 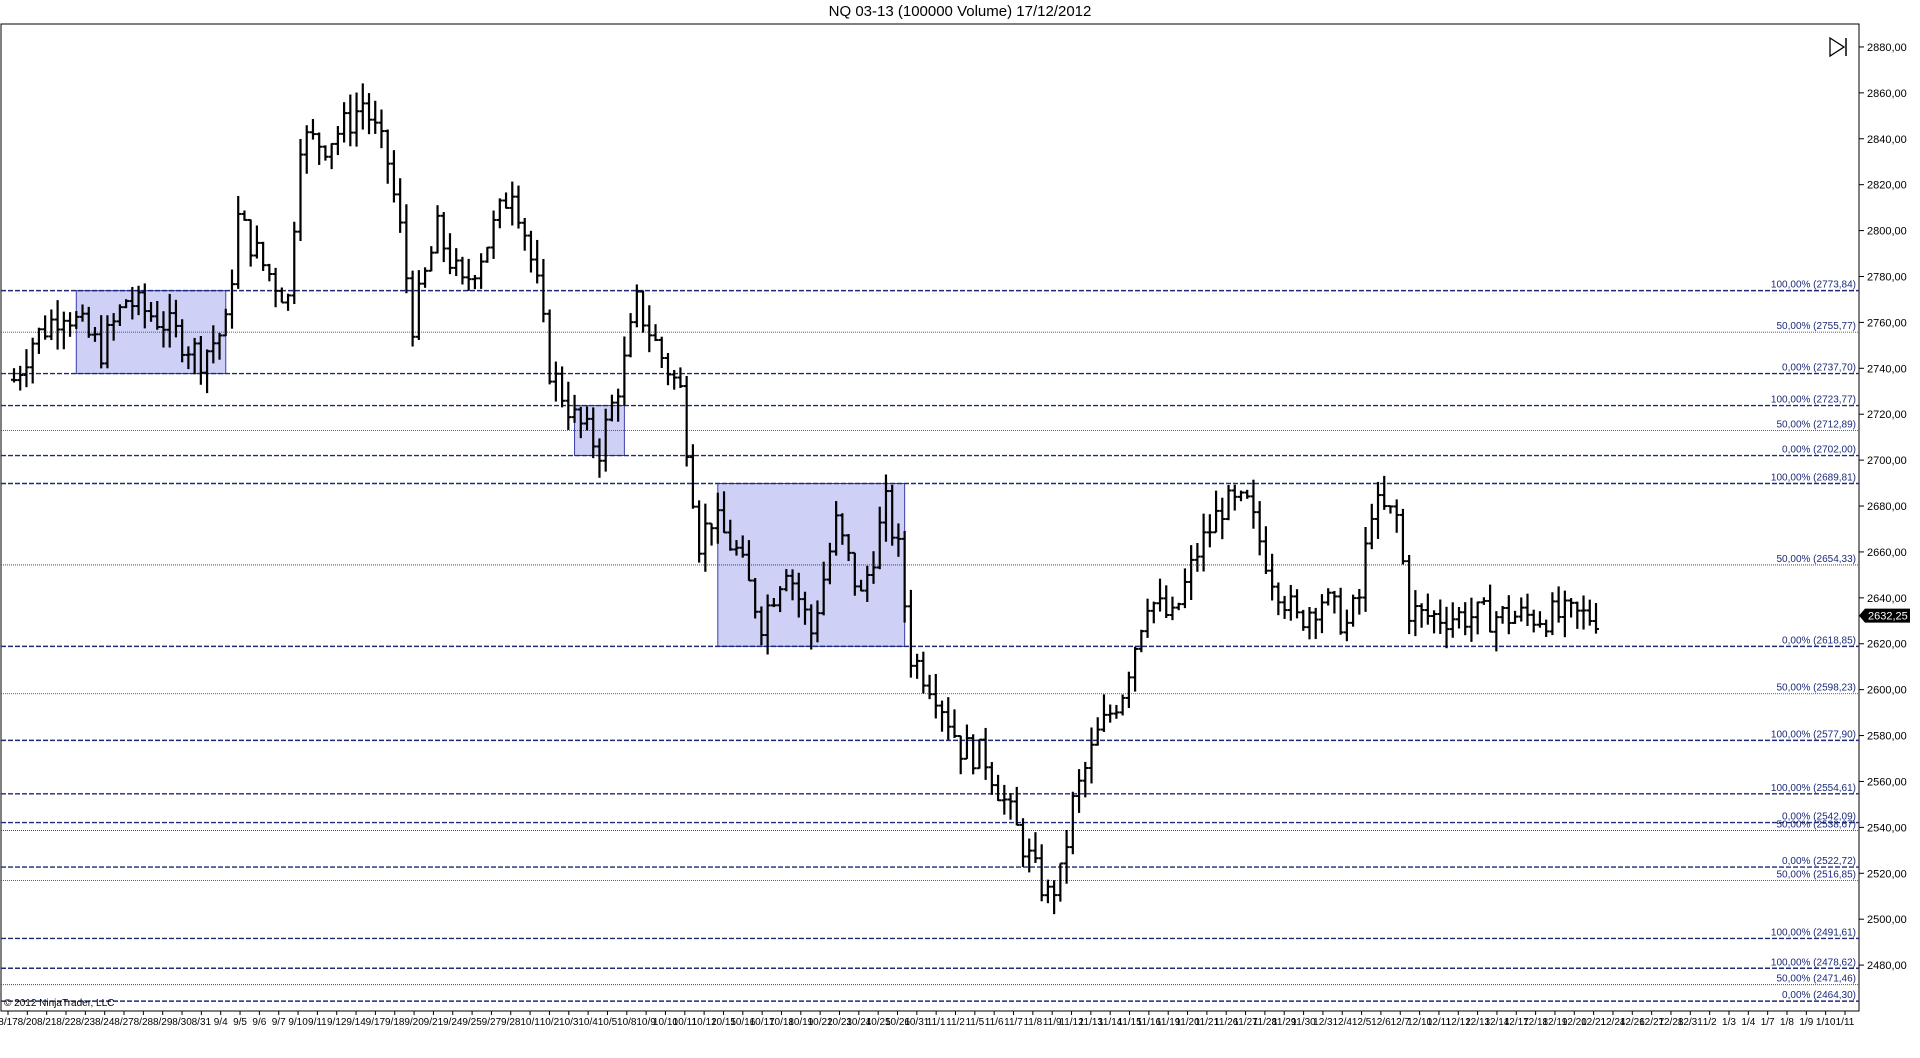 I want to click on x-tick-label: 8/20, so click(x=28, y=1022).